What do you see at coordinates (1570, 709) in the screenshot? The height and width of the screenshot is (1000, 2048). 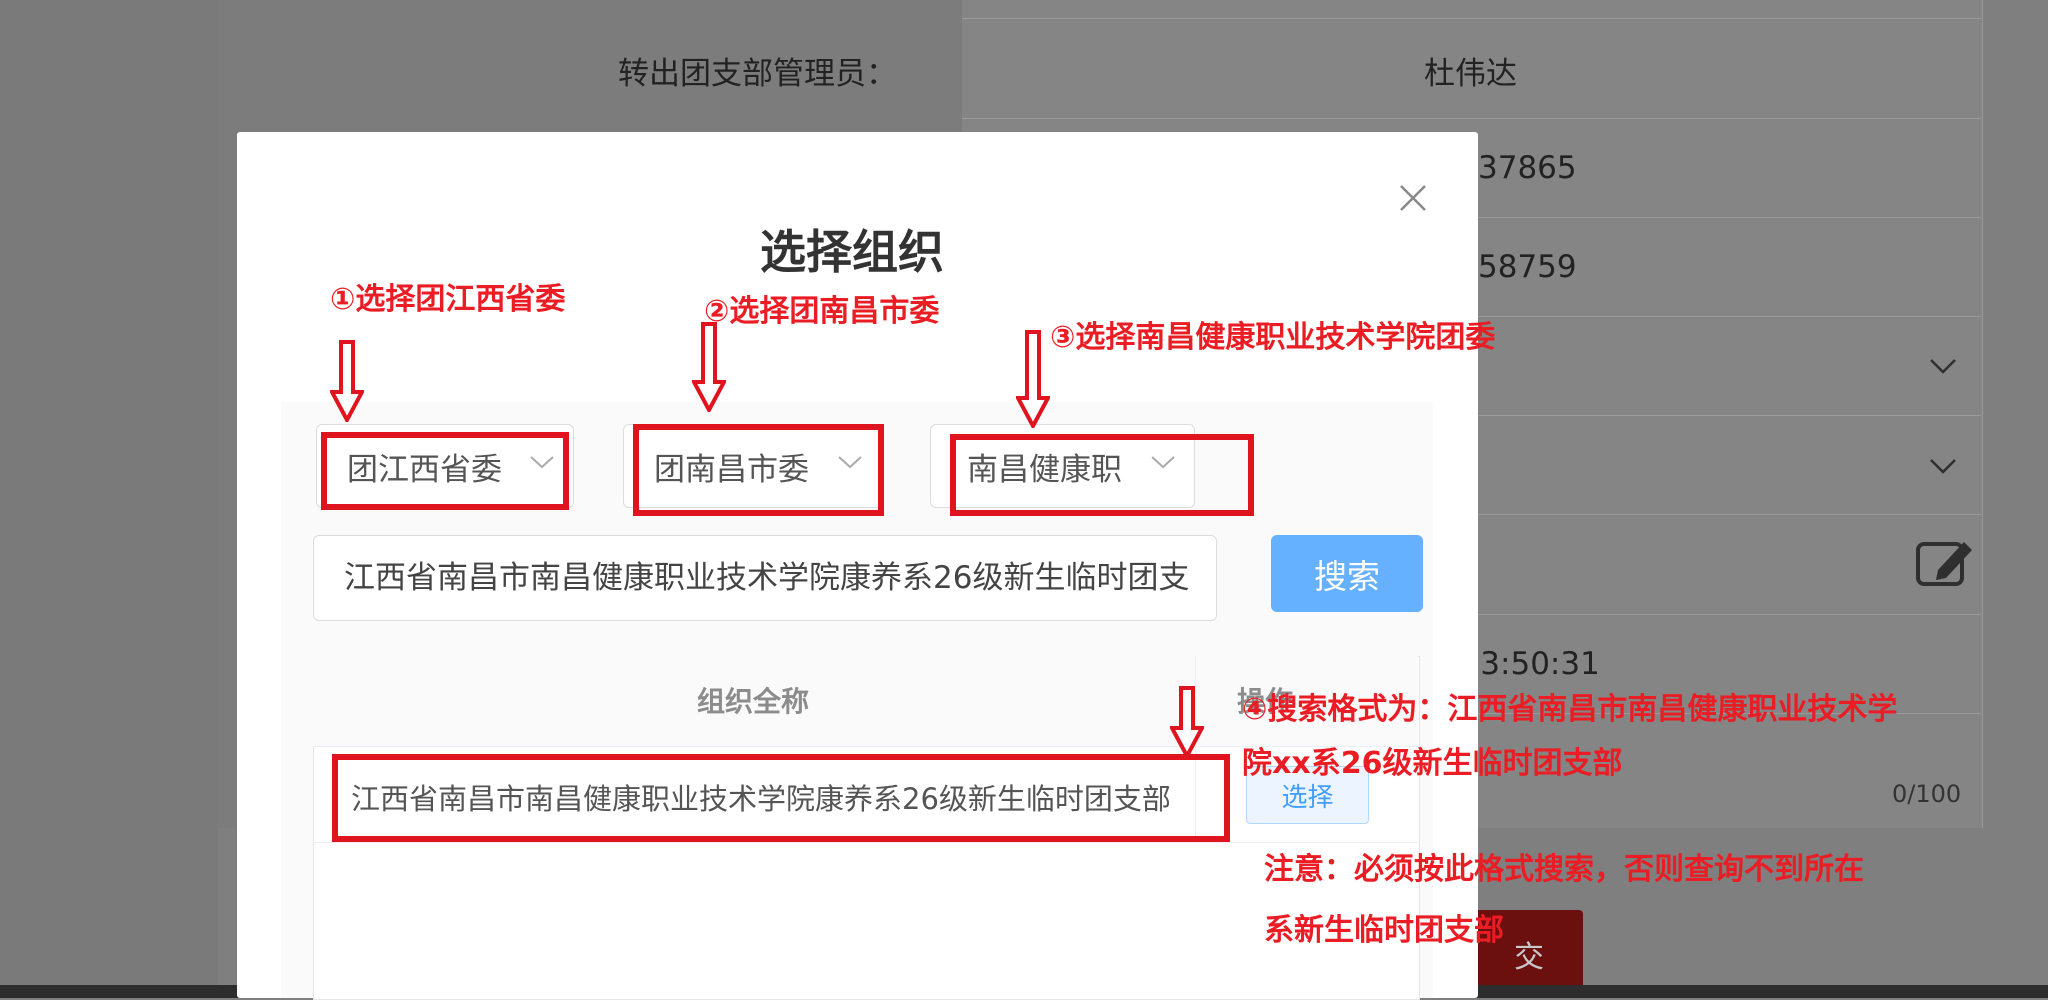 I see `annotation-step-4-line1: ④搜索格式为：江西省南昌市南昌健康职业技术学` at bounding box center [1570, 709].